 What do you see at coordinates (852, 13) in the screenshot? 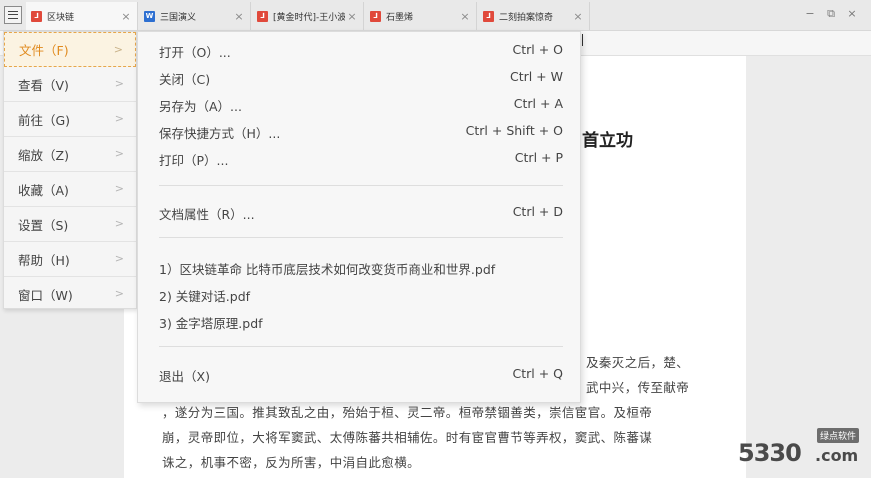
I see `window-close-icon: ×` at bounding box center [852, 13].